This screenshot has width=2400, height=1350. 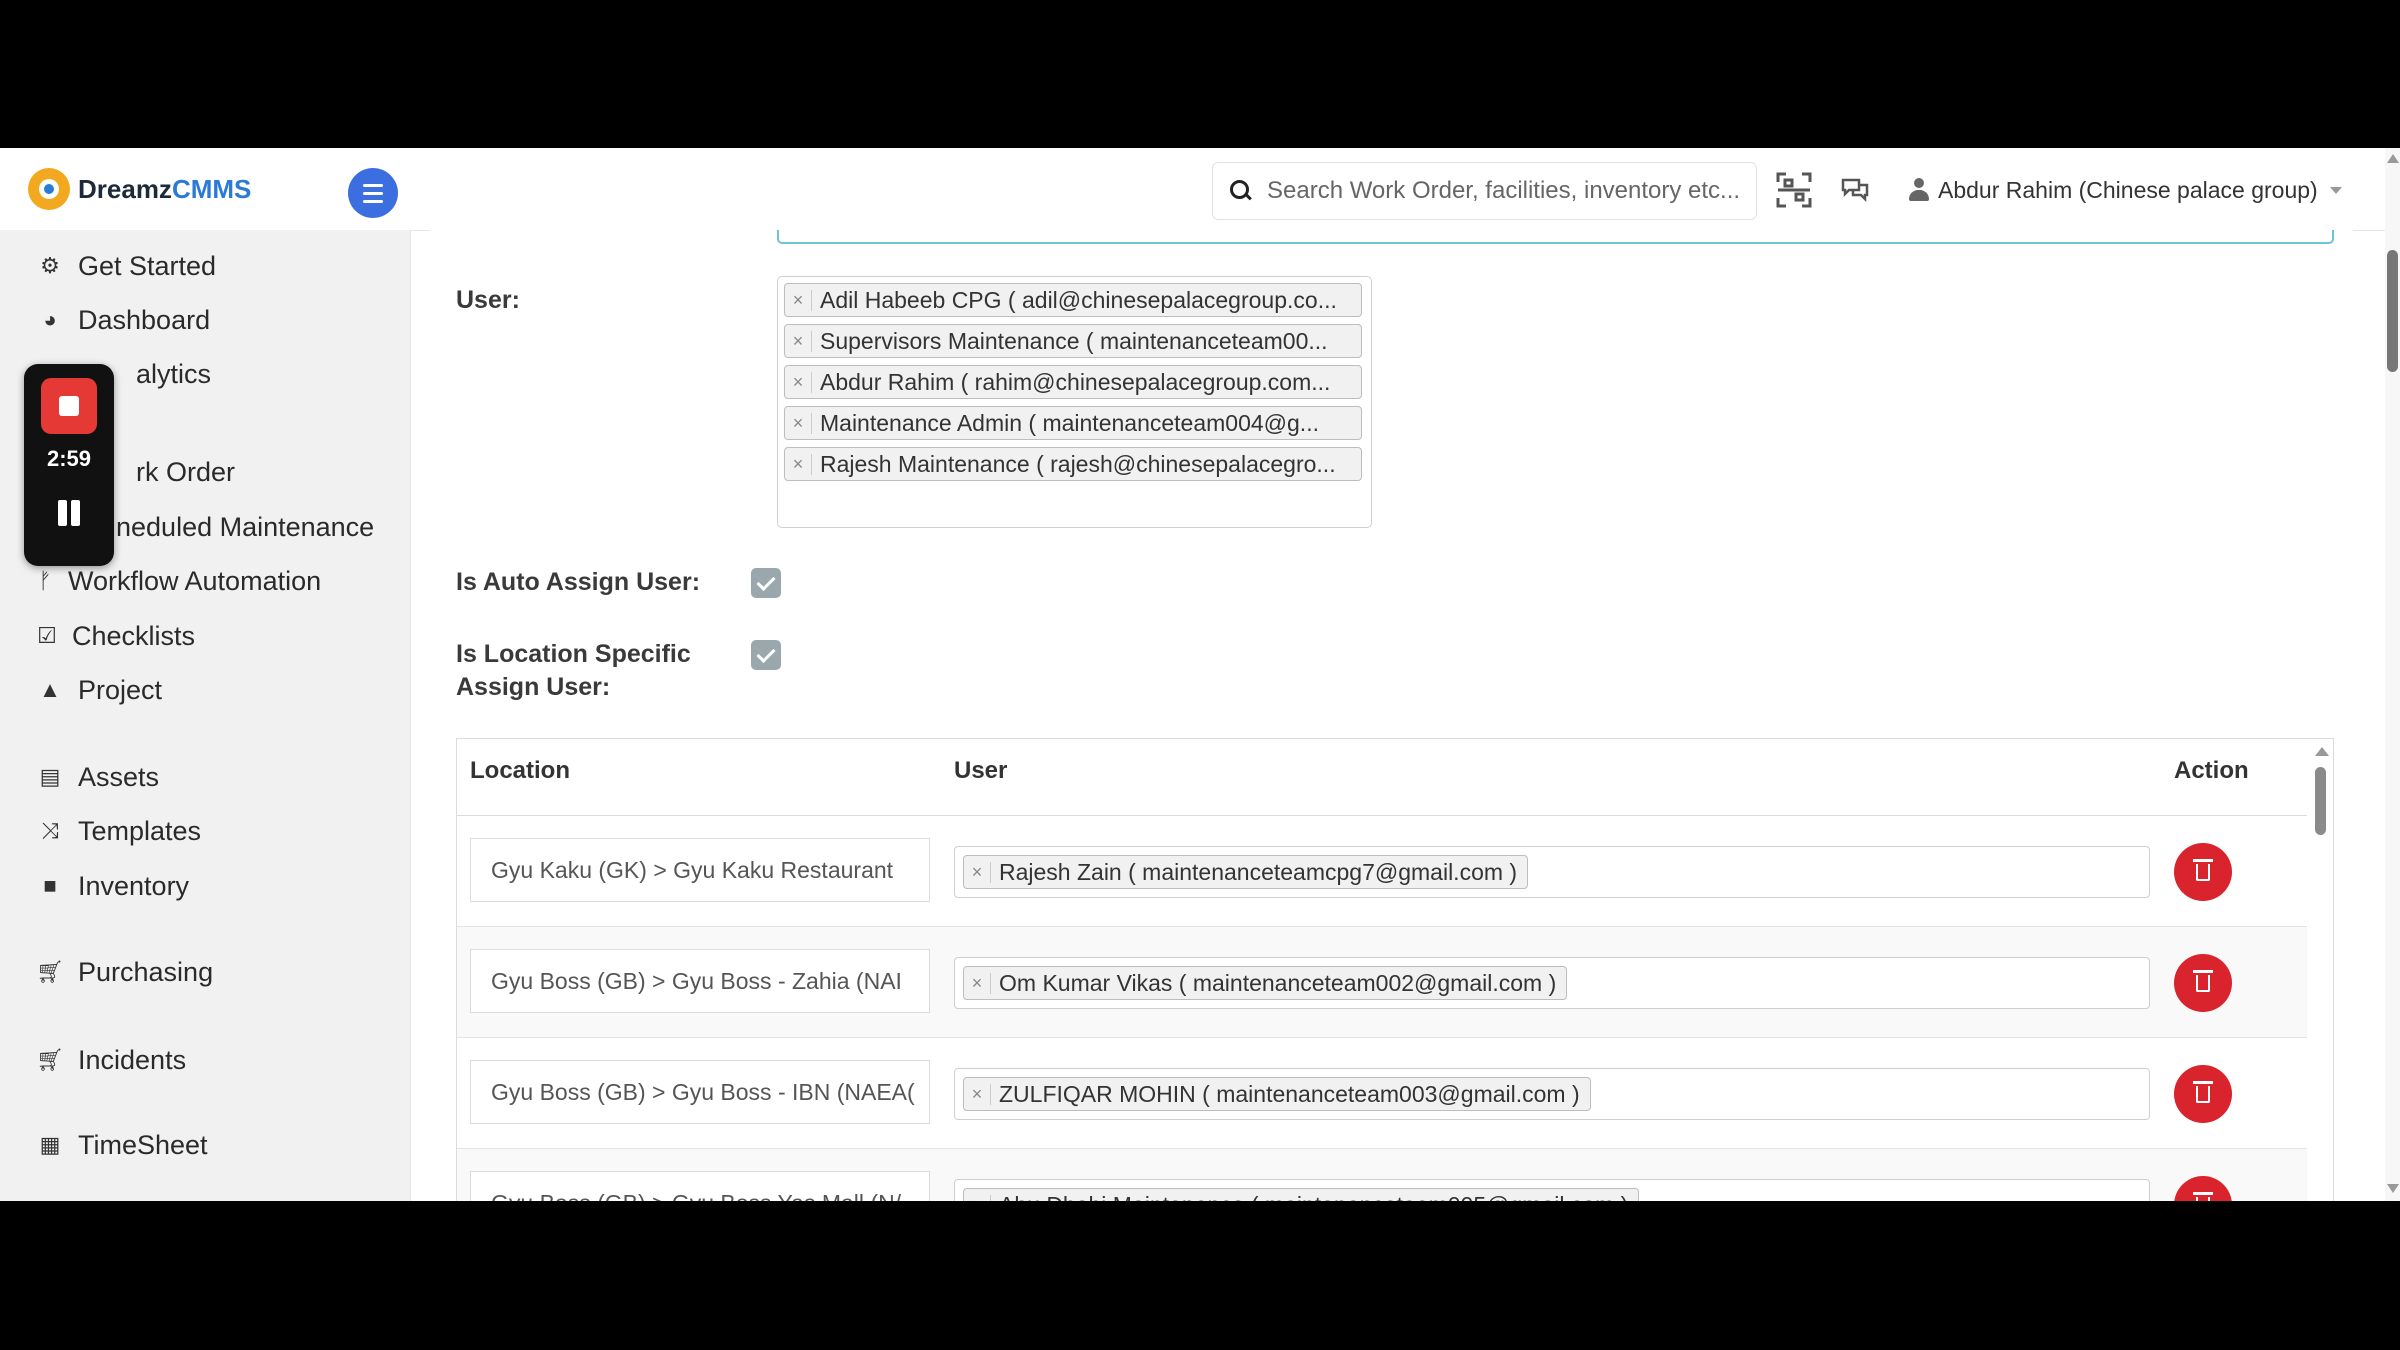 I want to click on sidebar-item-inventory: ■ Inventory, so click(x=112, y=886).